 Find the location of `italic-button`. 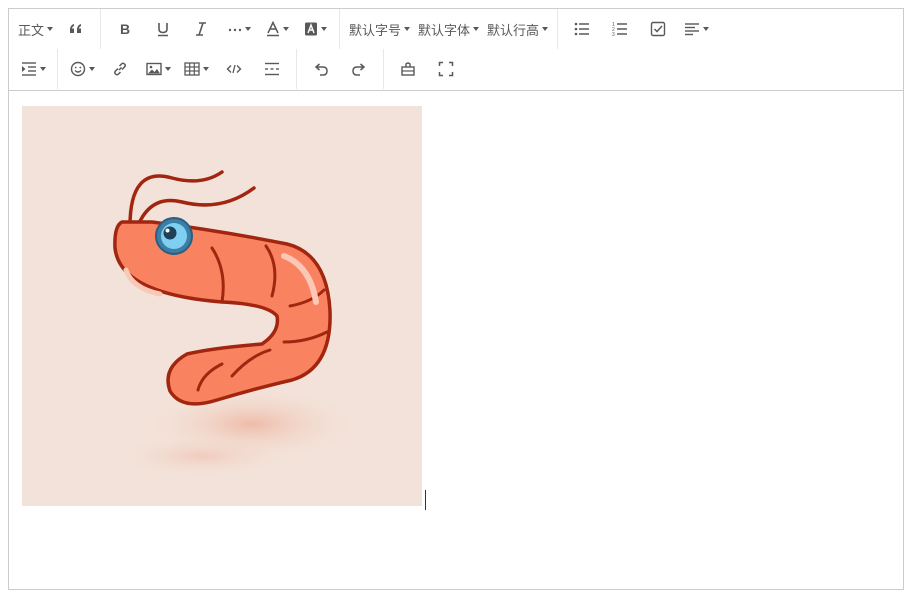

italic-button is located at coordinates (201, 29).